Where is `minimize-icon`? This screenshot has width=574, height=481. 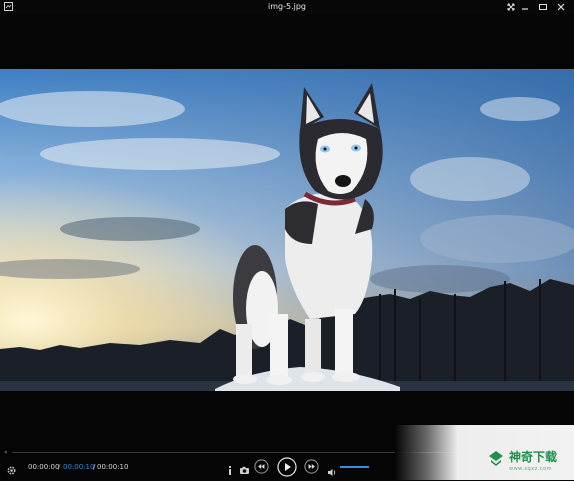
minimize-icon is located at coordinates (525, 9).